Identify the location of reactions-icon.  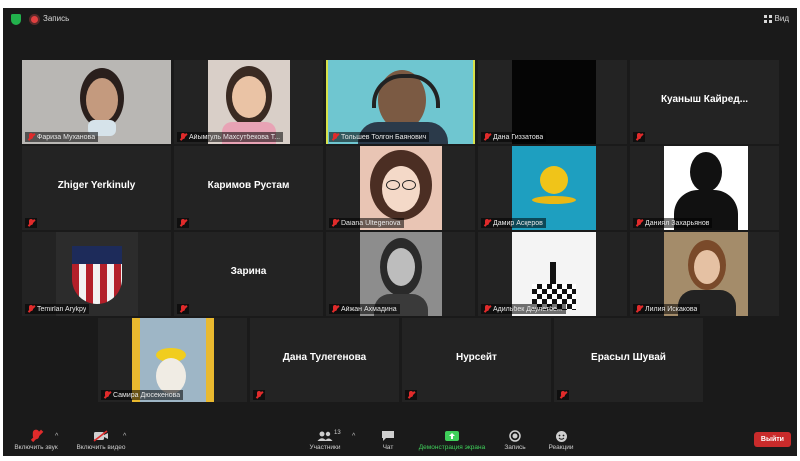
(561, 436).